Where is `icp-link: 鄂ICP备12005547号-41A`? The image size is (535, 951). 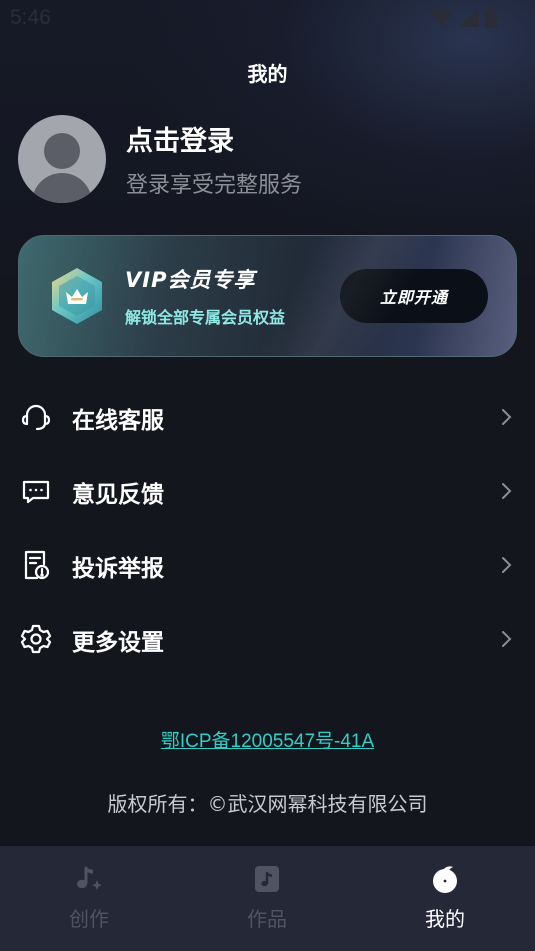
icp-link: 鄂ICP备12005547号-41A is located at coordinates (267, 739).